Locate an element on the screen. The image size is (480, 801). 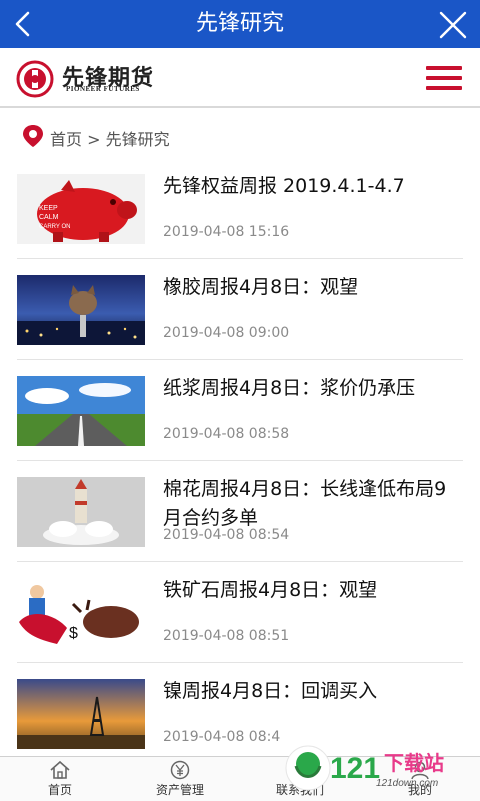
home-icon is located at coordinates (60, 769).